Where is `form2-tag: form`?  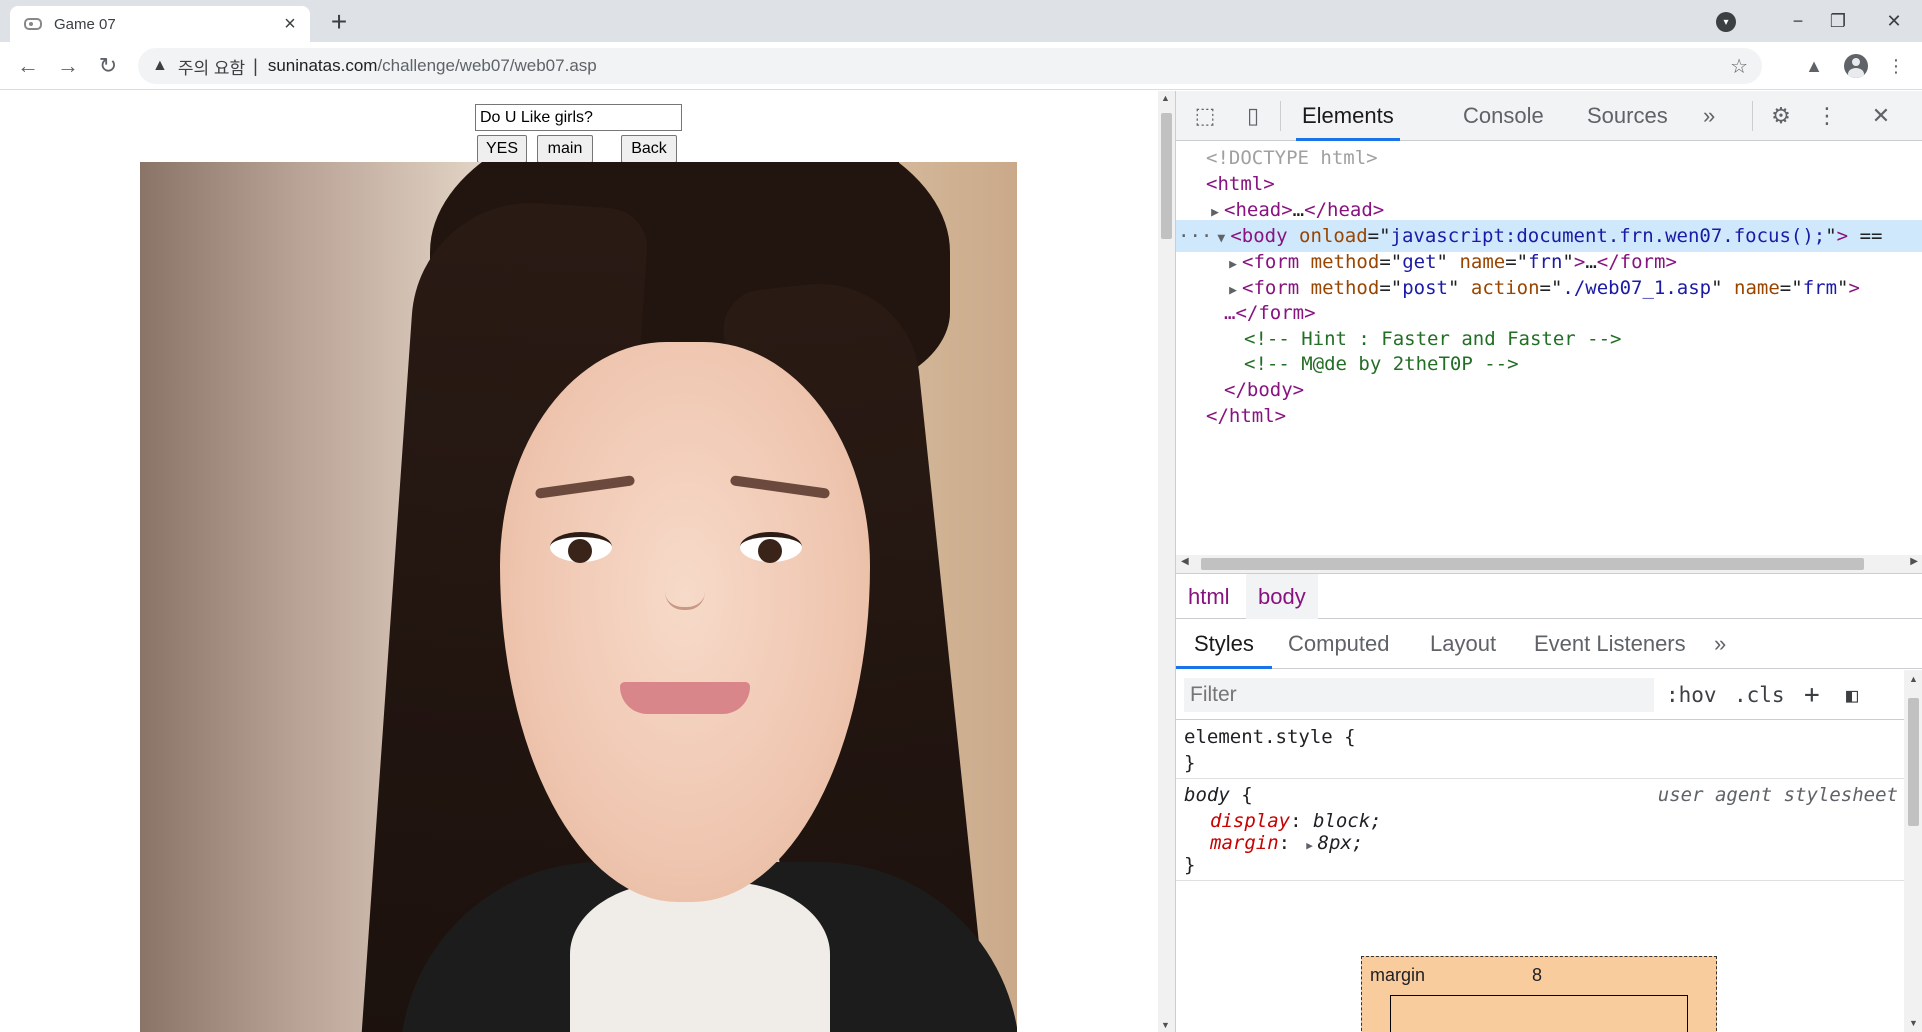 form2-tag: form is located at coordinates (1276, 288).